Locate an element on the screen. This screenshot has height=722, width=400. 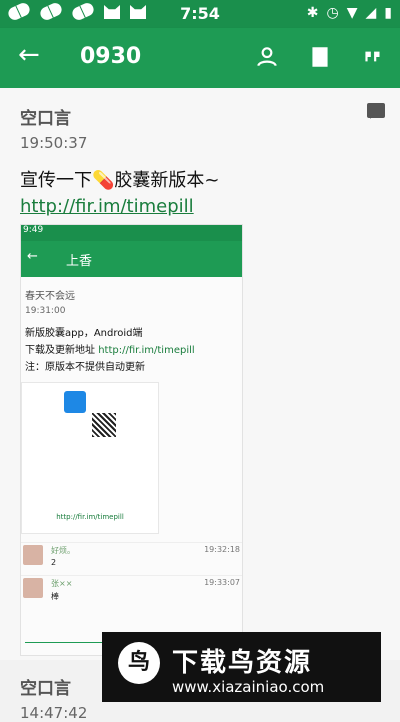
alarm-icon: ◷ is located at coordinates (332, 13).